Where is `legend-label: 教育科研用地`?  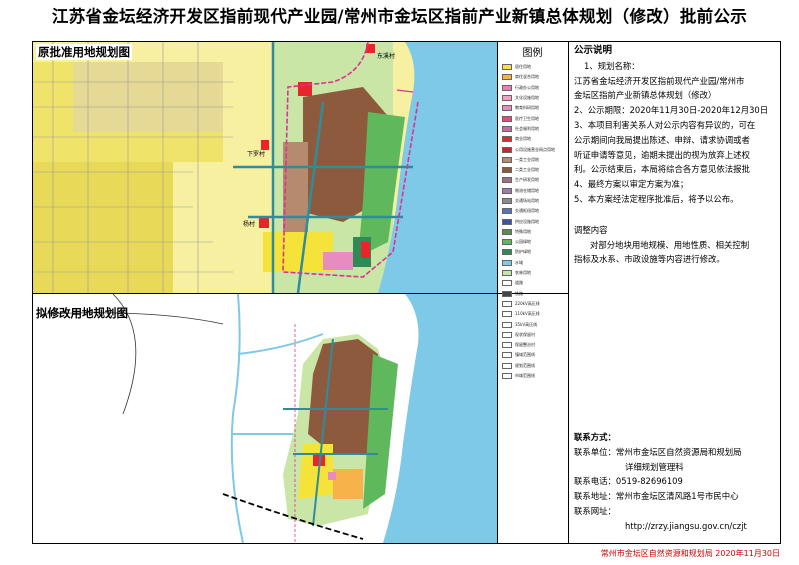
legend-label: 教育科研用地 is located at coordinates (527, 108).